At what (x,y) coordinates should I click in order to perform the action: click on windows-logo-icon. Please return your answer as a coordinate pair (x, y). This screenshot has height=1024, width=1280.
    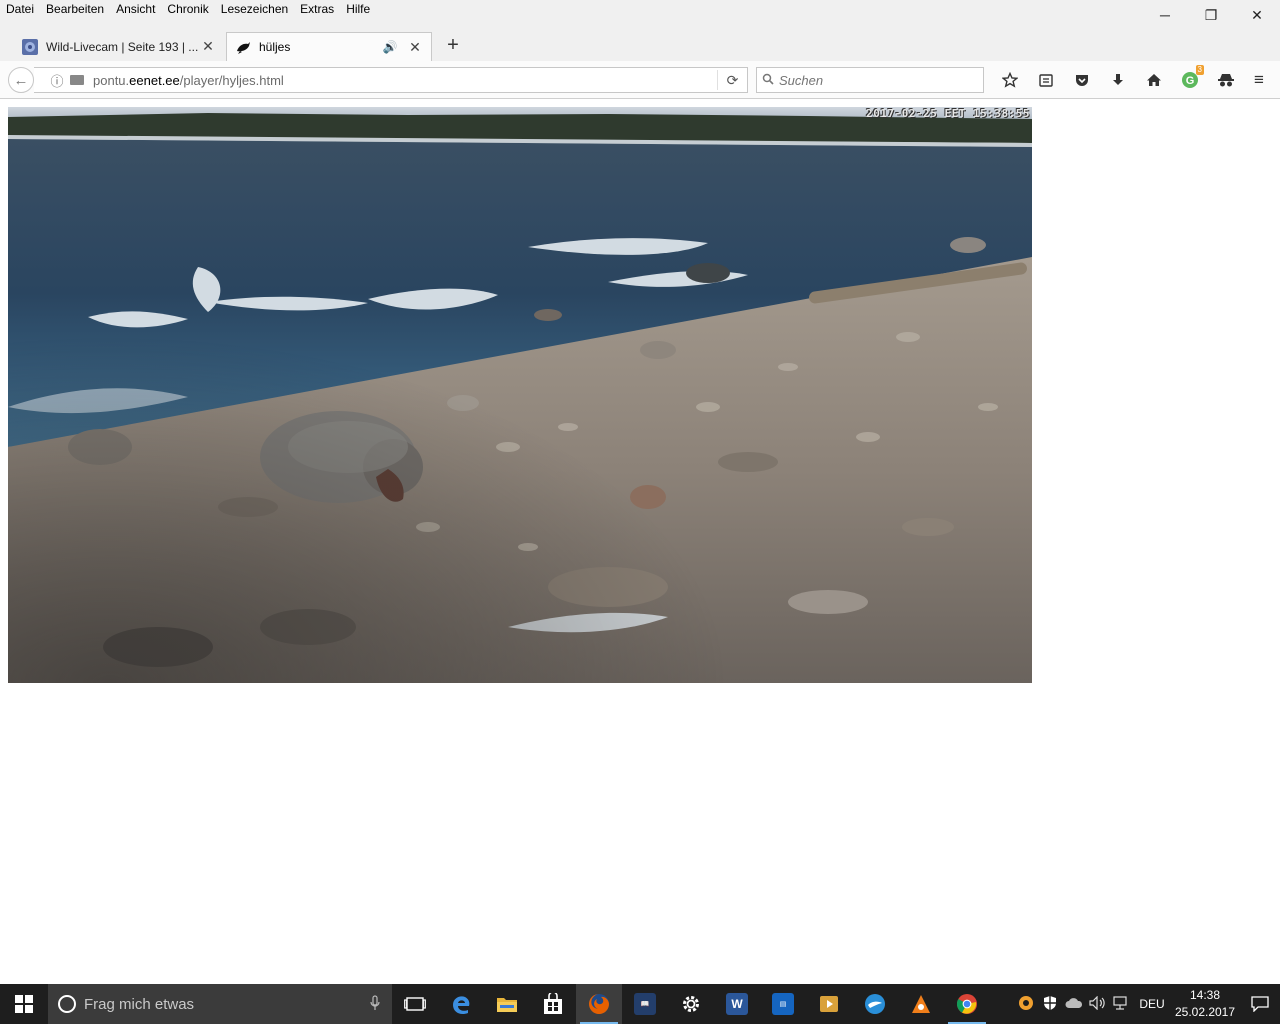
    Looking at the image, I should click on (24, 1004).